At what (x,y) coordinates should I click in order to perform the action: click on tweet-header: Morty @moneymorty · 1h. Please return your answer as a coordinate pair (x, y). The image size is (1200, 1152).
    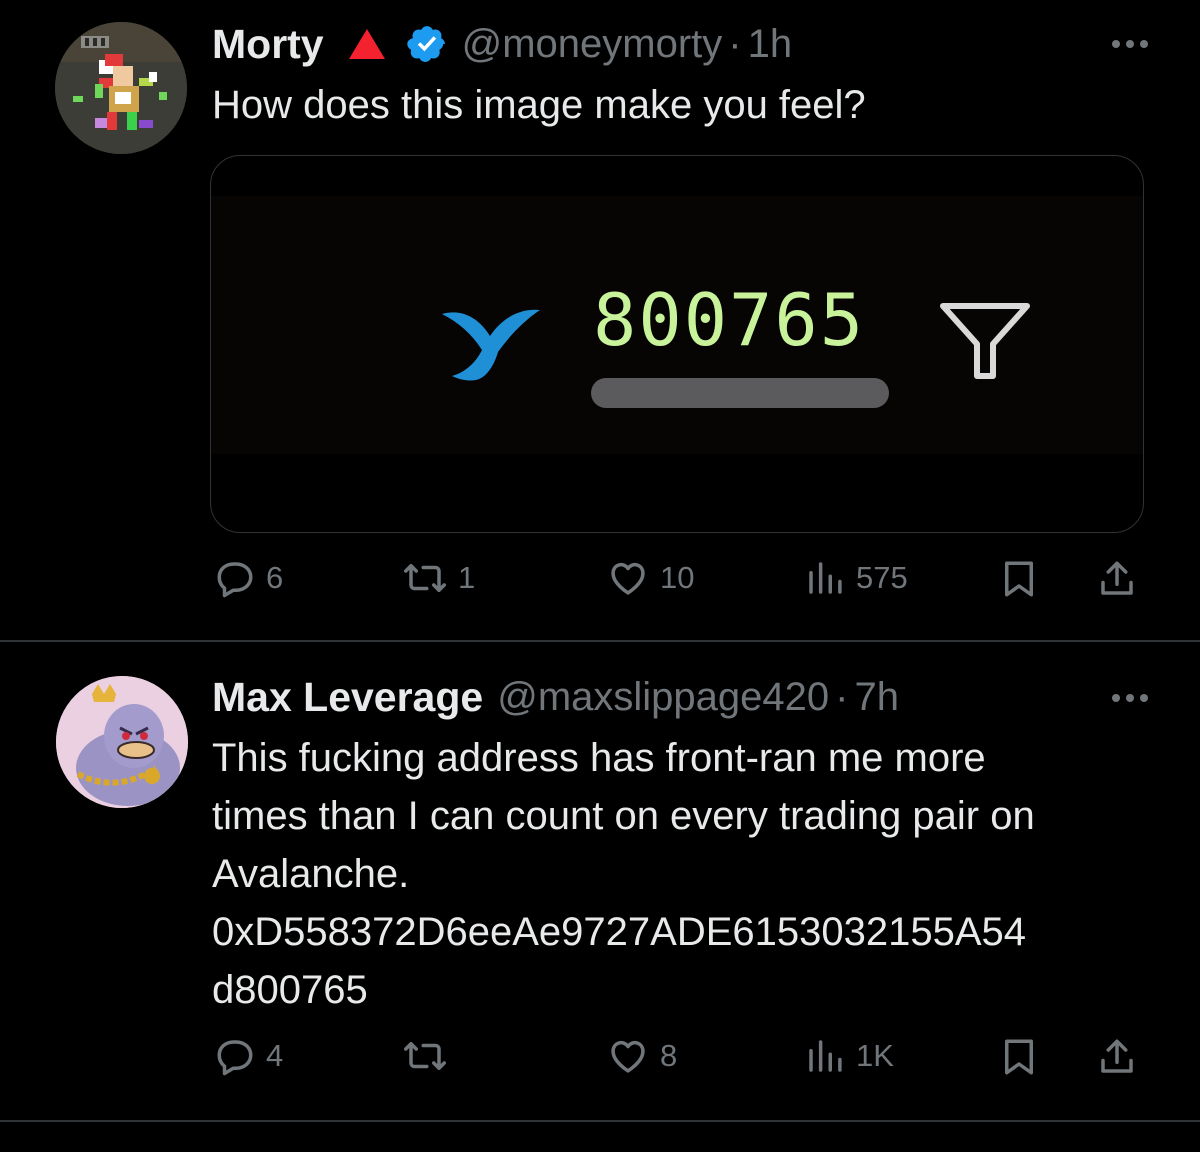
    Looking at the image, I should click on (502, 44).